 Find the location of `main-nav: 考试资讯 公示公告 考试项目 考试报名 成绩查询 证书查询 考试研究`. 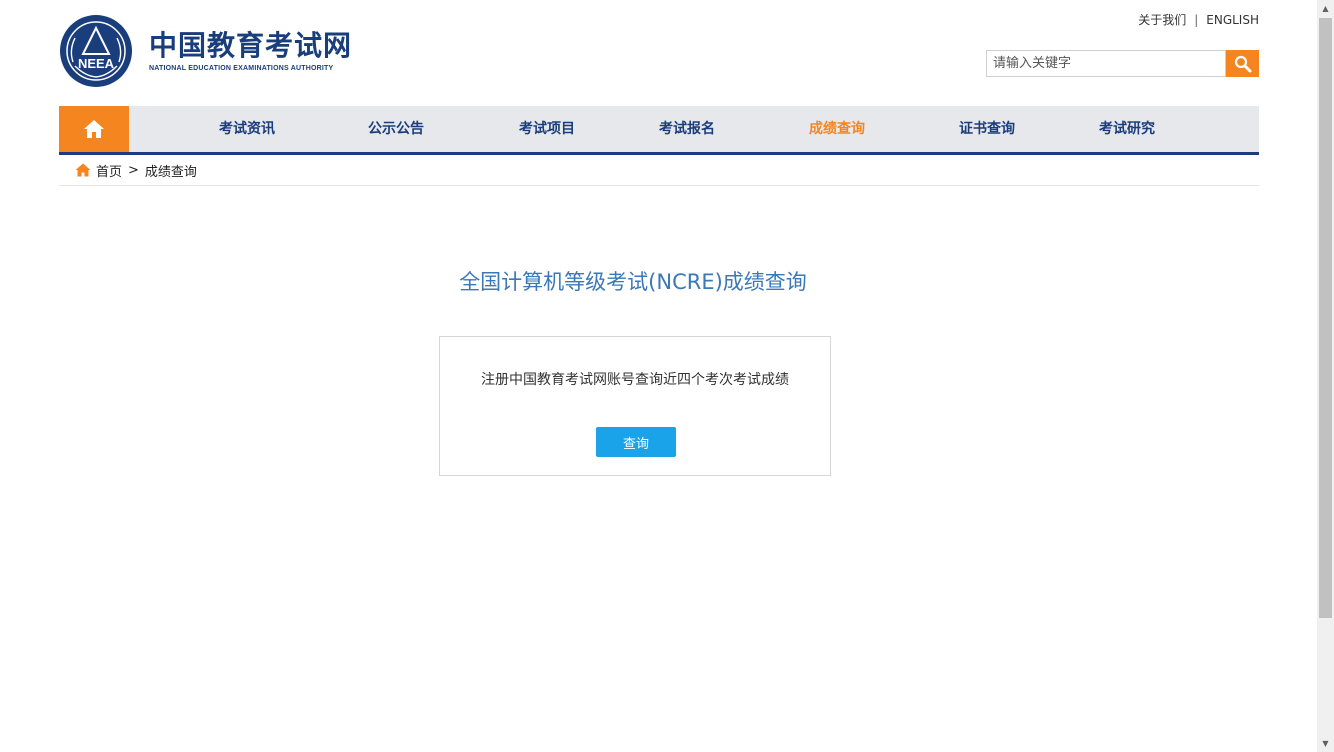

main-nav: 考试资讯 公示公告 考试项目 考试报名 成绩查询 证书查询 考试研究 is located at coordinates (659, 130).